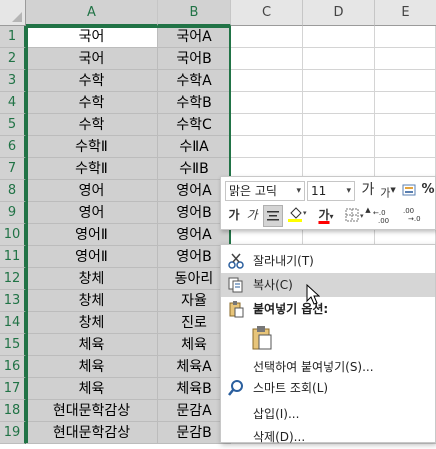 The image size is (436, 449). I want to click on cell-styles-icon, so click(409, 190).